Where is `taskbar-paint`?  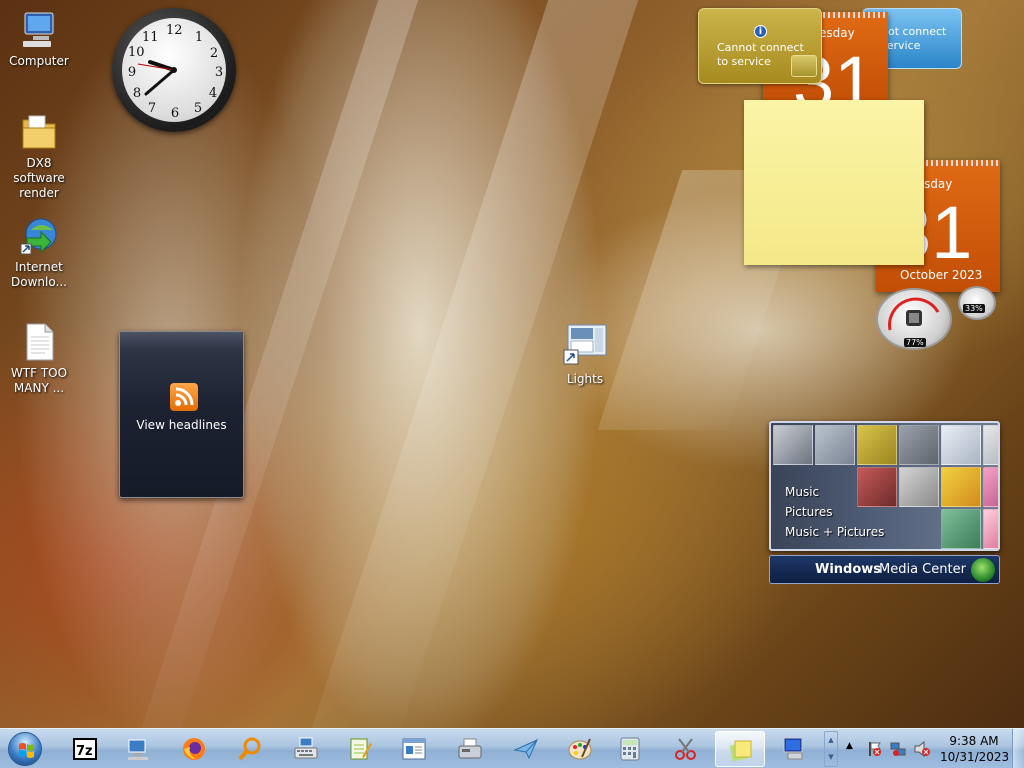 taskbar-paint is located at coordinates (580, 749).